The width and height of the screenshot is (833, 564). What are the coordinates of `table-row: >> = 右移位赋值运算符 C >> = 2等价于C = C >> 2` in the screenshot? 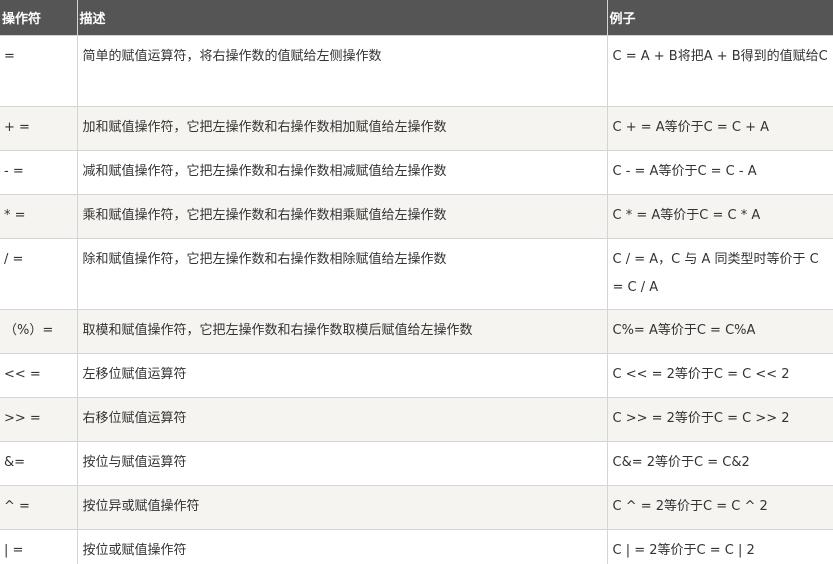 It's located at (416, 419).